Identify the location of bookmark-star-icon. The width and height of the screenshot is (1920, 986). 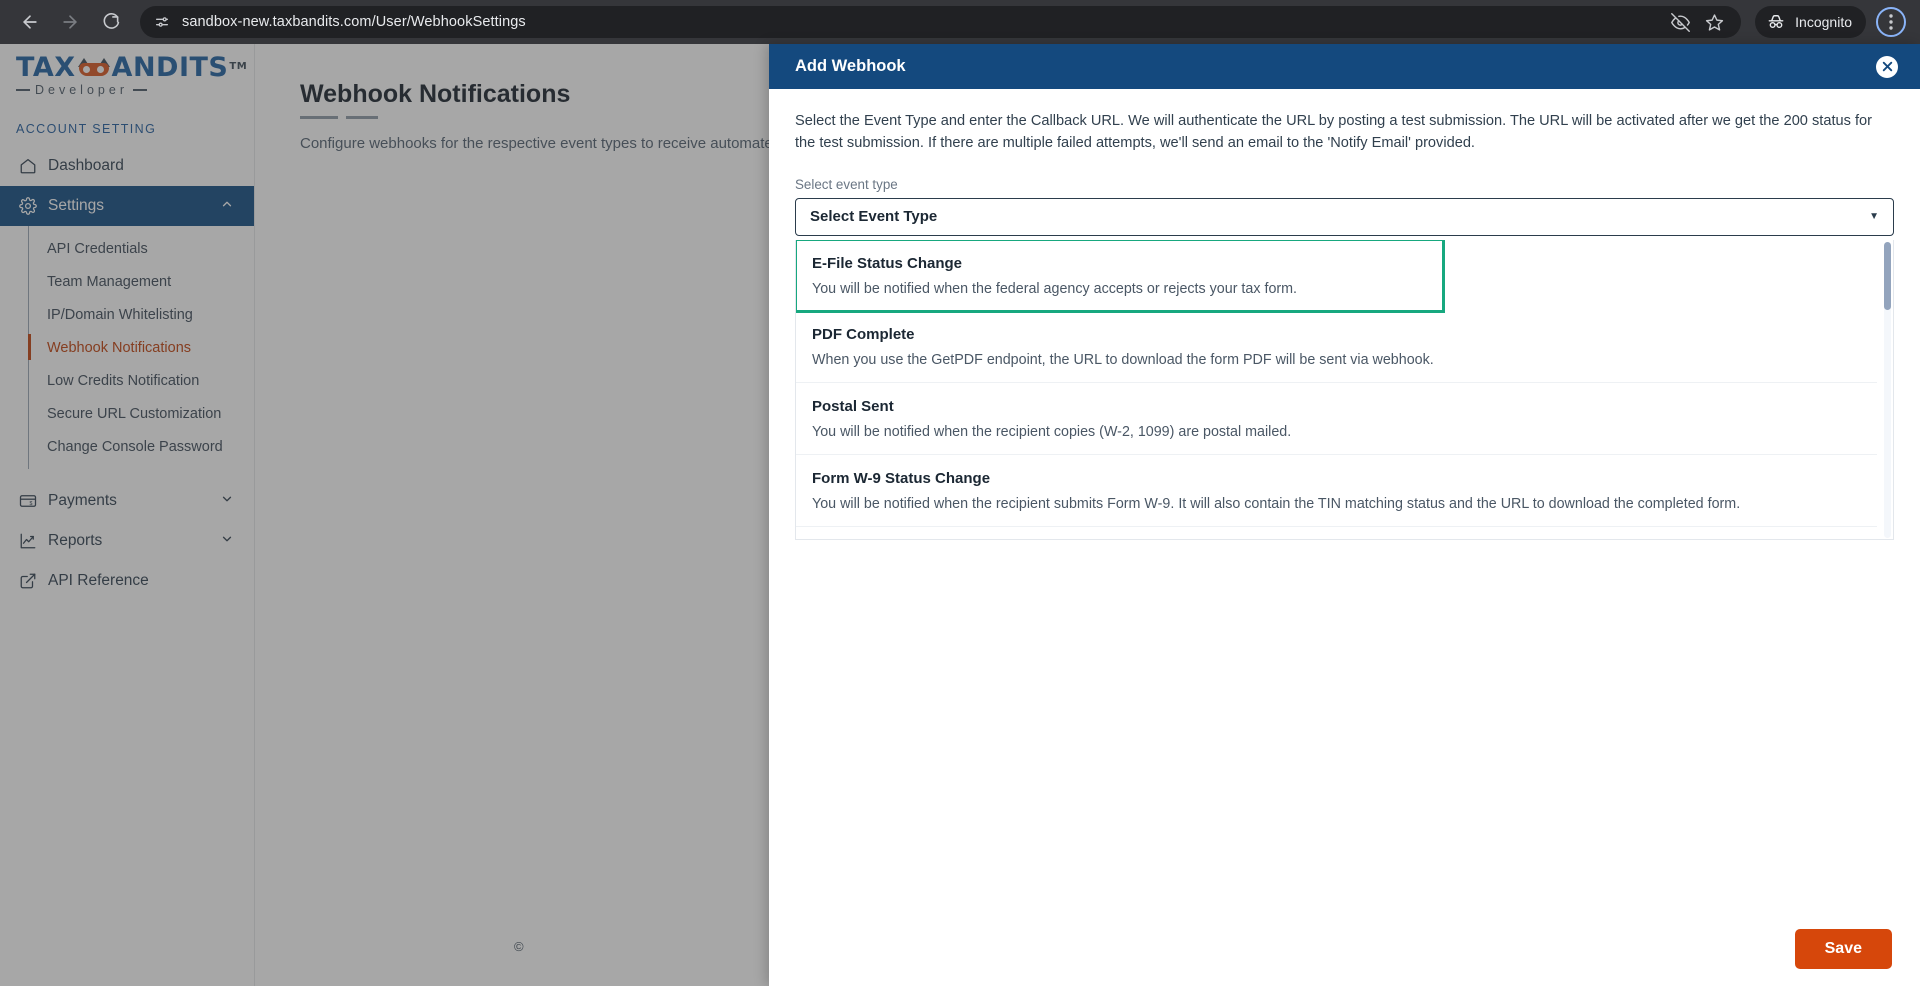
(1714, 22).